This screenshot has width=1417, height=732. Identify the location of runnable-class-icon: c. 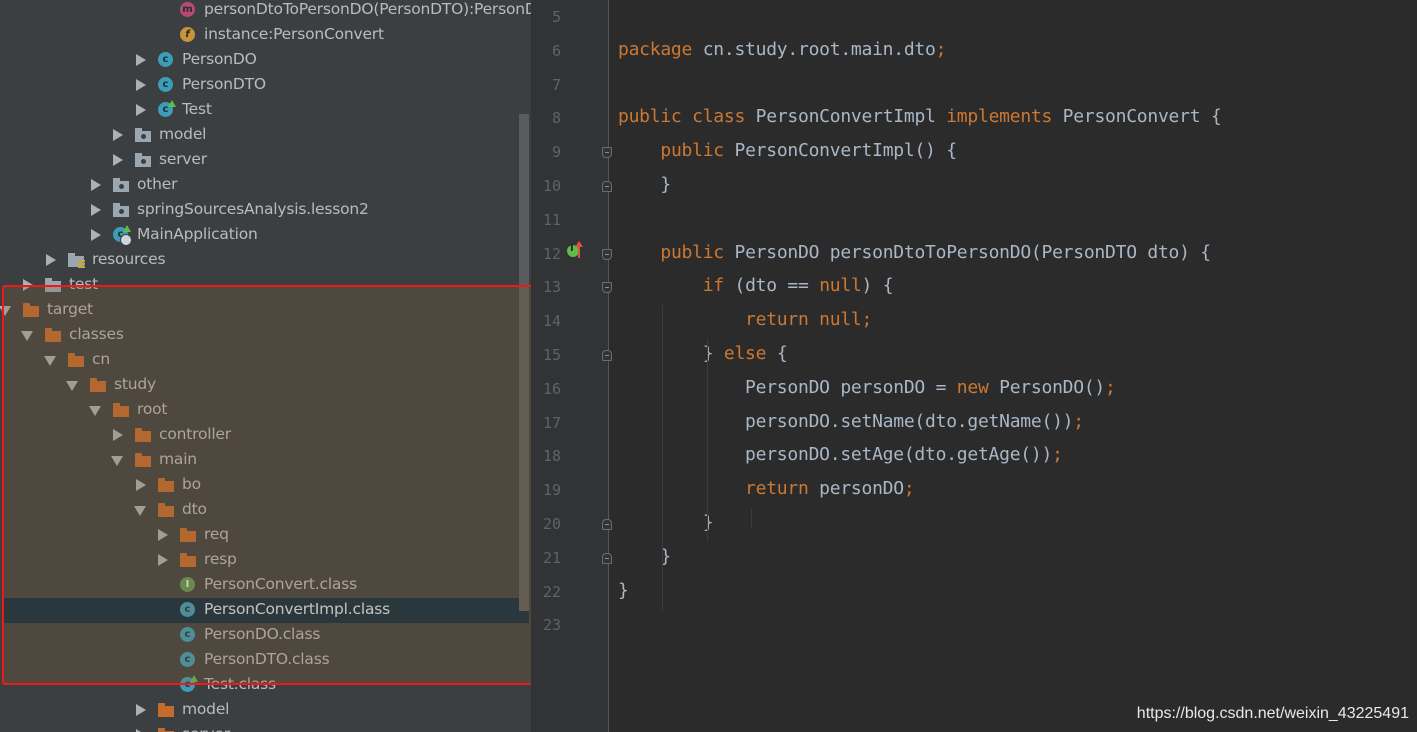
(167, 109).